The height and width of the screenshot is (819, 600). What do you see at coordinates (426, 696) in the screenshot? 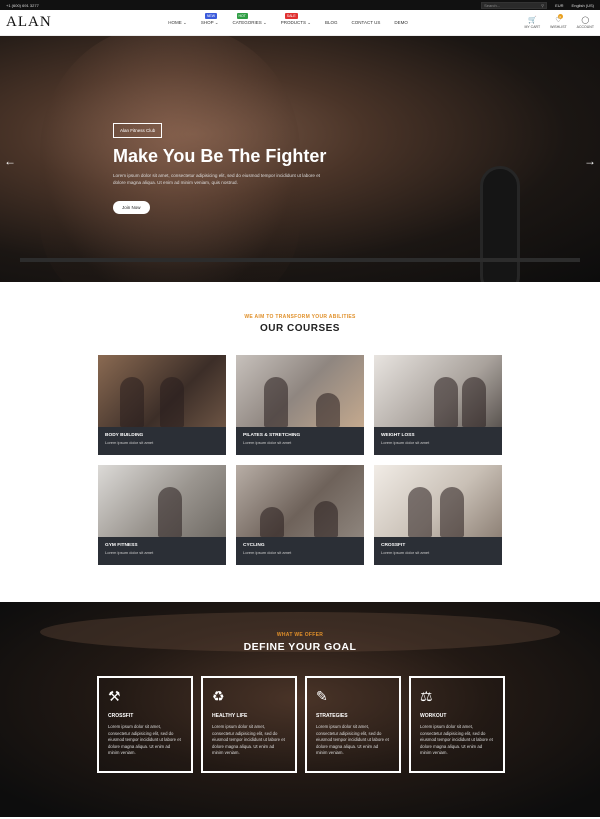
I see `scale-icon: ⚖` at bounding box center [426, 696].